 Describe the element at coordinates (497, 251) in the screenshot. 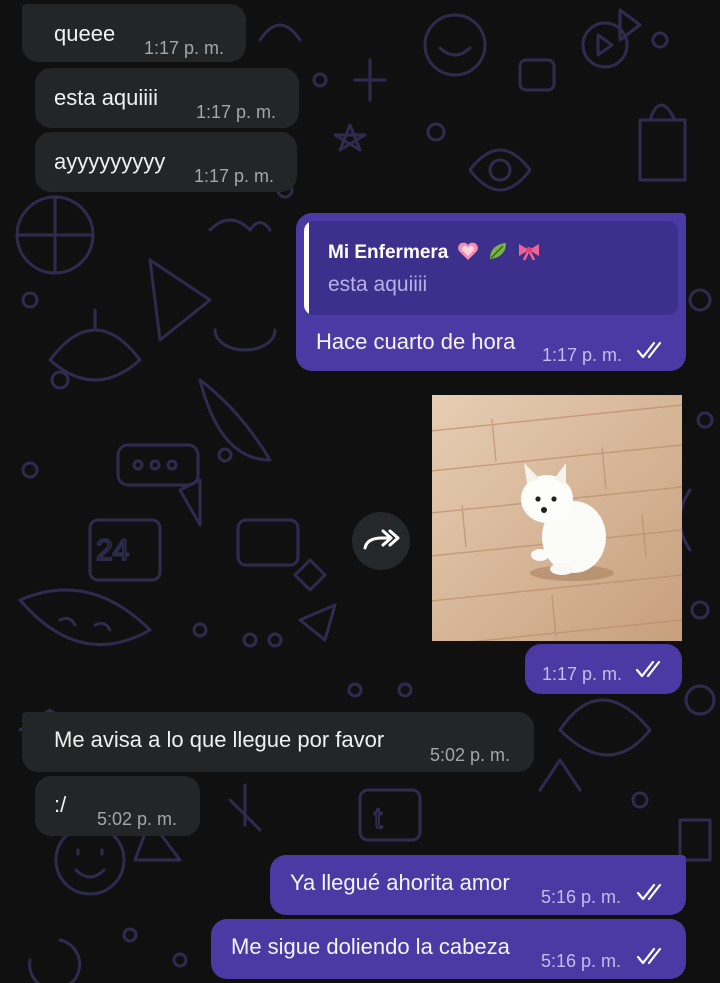

I see `leaf-icon` at that location.